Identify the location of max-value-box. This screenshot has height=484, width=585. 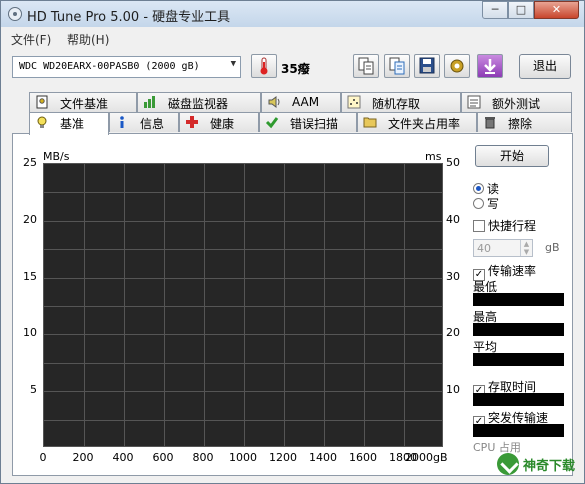
(518, 329).